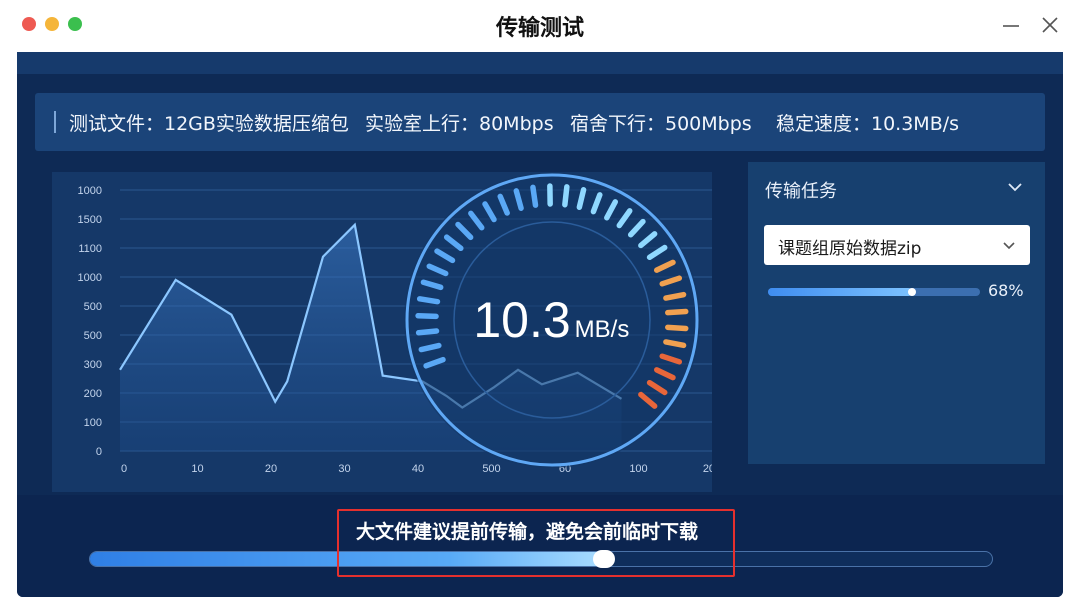 The image size is (1080, 607). What do you see at coordinates (93, 423) in the screenshot?
I see `y-tick-label: 100` at bounding box center [93, 423].